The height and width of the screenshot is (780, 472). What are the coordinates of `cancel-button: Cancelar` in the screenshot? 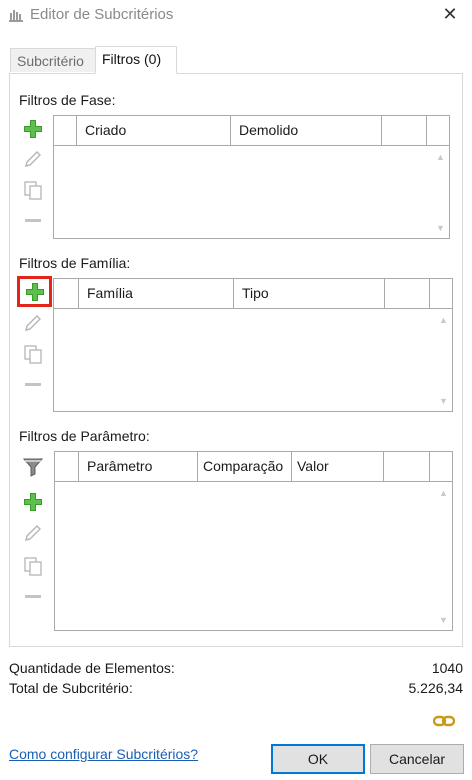 It's located at (417, 759).